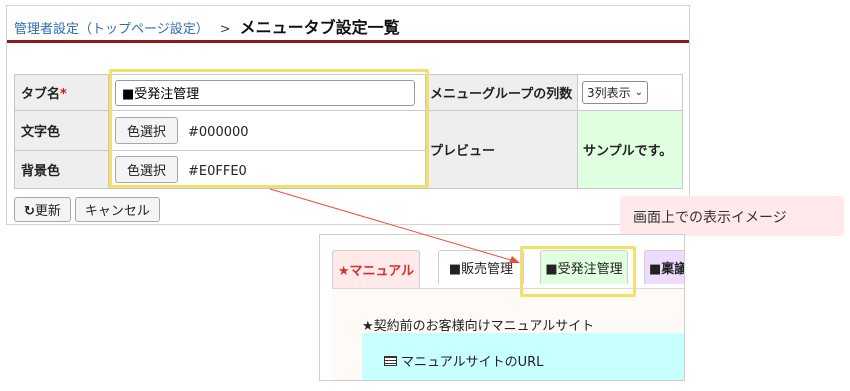  What do you see at coordinates (390, 360) in the screenshot?
I see `document-icon` at bounding box center [390, 360].